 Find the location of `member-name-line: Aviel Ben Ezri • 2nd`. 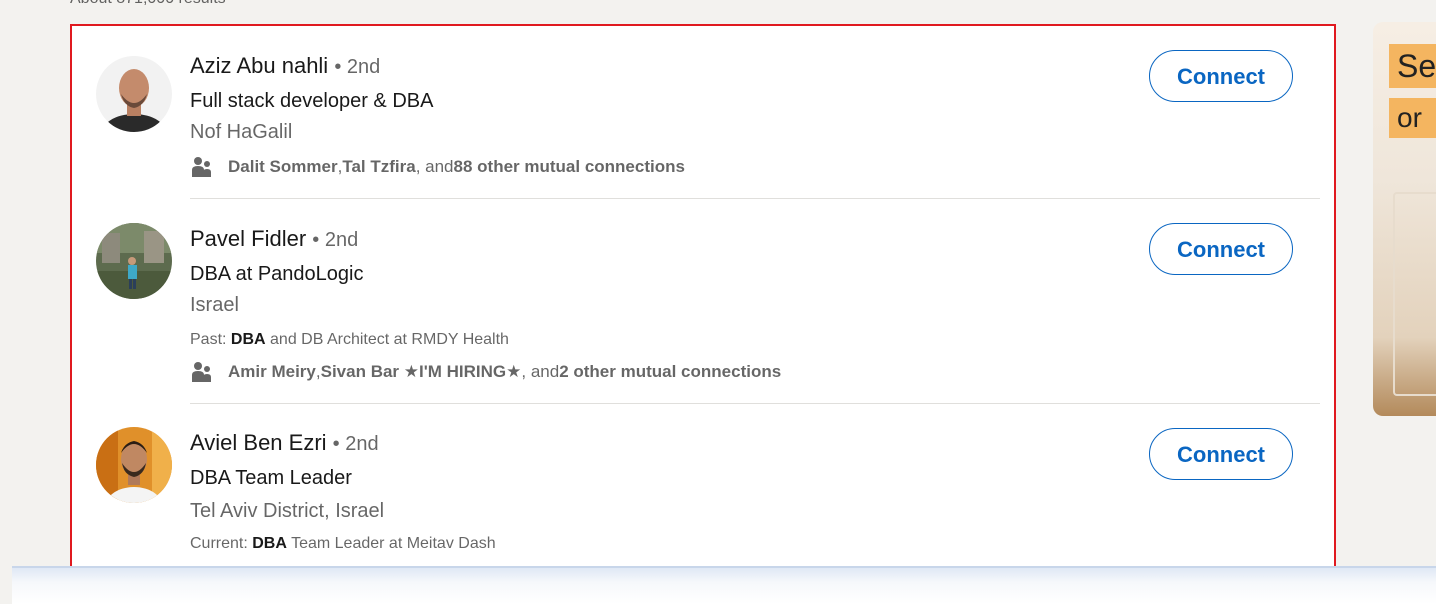

member-name-line: Aviel Ben Ezri • 2nd is located at coordinates (284, 443).